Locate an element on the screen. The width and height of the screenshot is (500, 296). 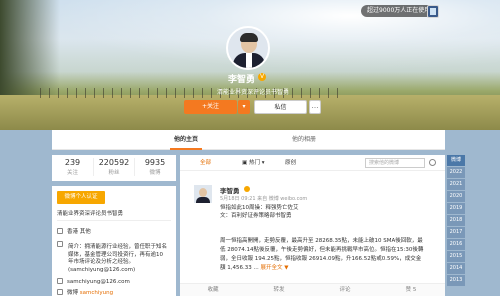
feed-tabs: 全部 ▣ 热门 ▾ 原创 搜索他的微博 is located at coordinates (312, 163).